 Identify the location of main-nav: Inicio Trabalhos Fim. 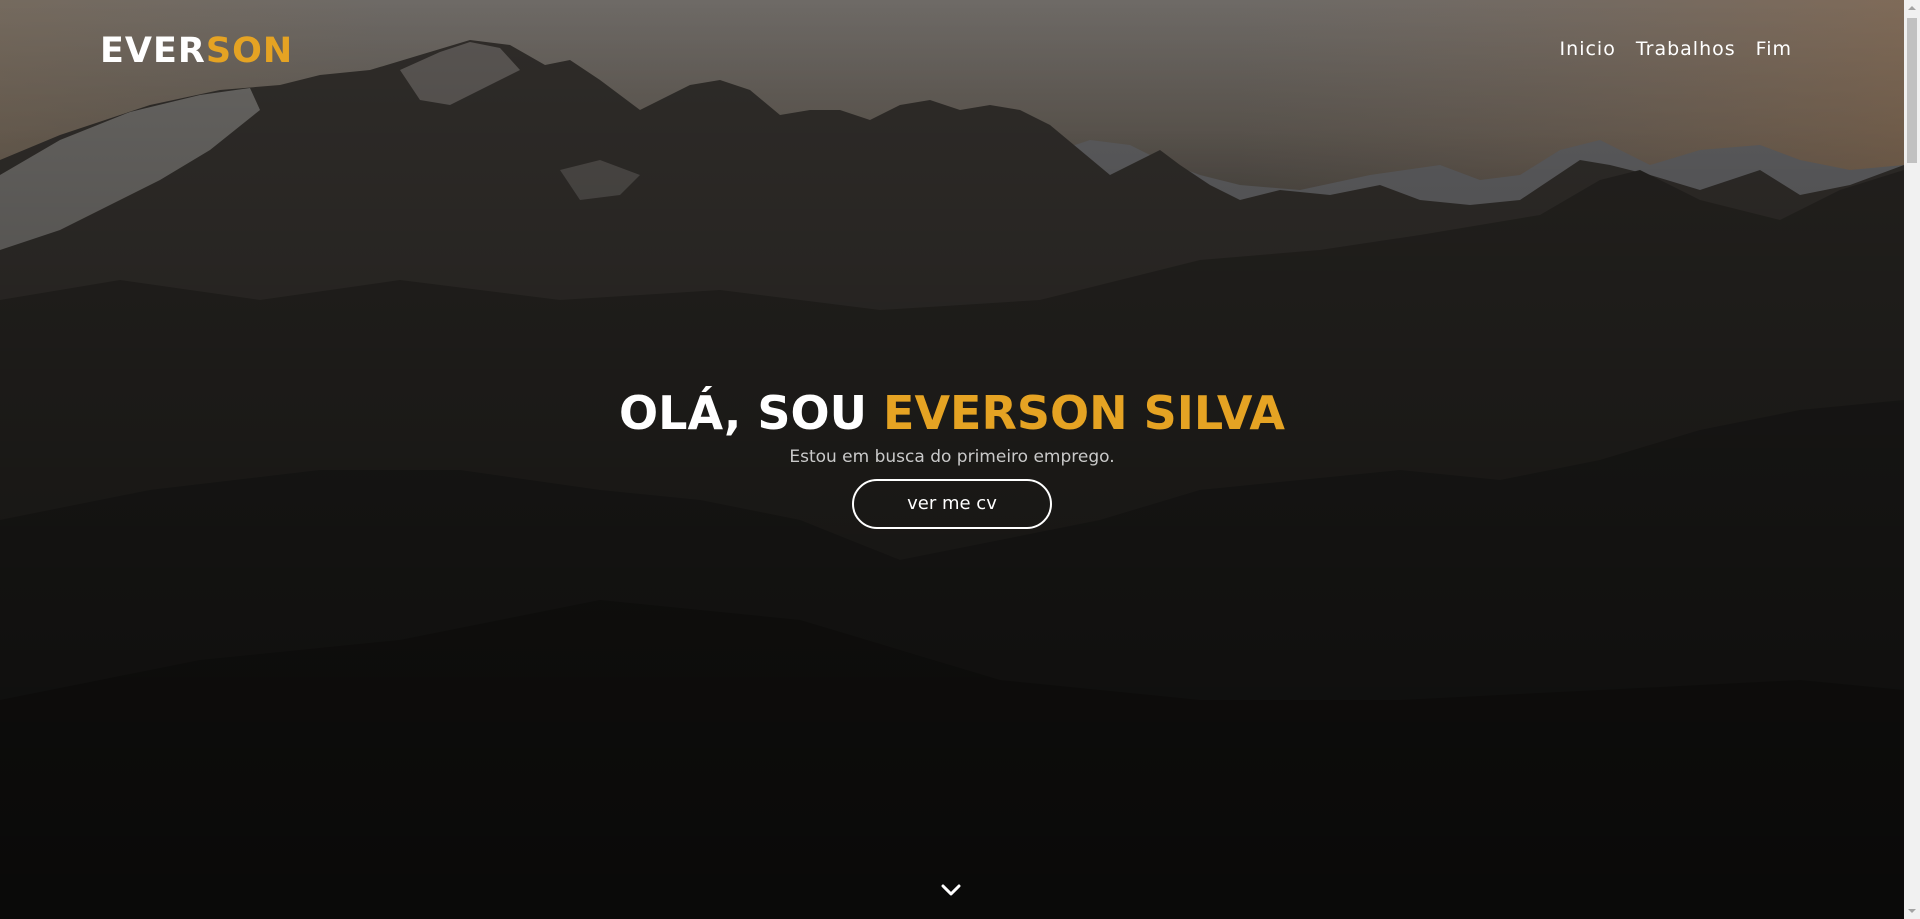
(1676, 49).